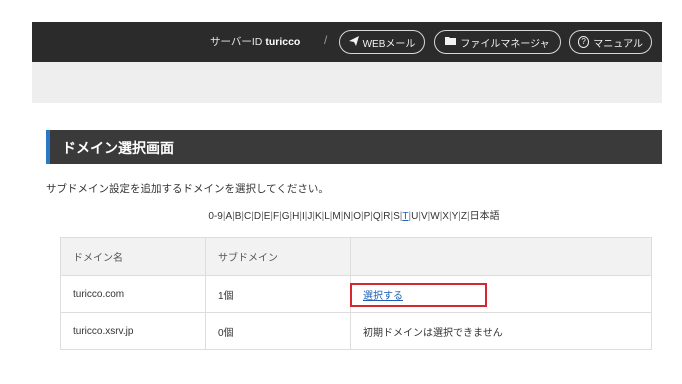 The height and width of the screenshot is (384, 682). Describe the element at coordinates (396, 216) in the screenshot. I see `alphabet-filter-item: S` at that location.